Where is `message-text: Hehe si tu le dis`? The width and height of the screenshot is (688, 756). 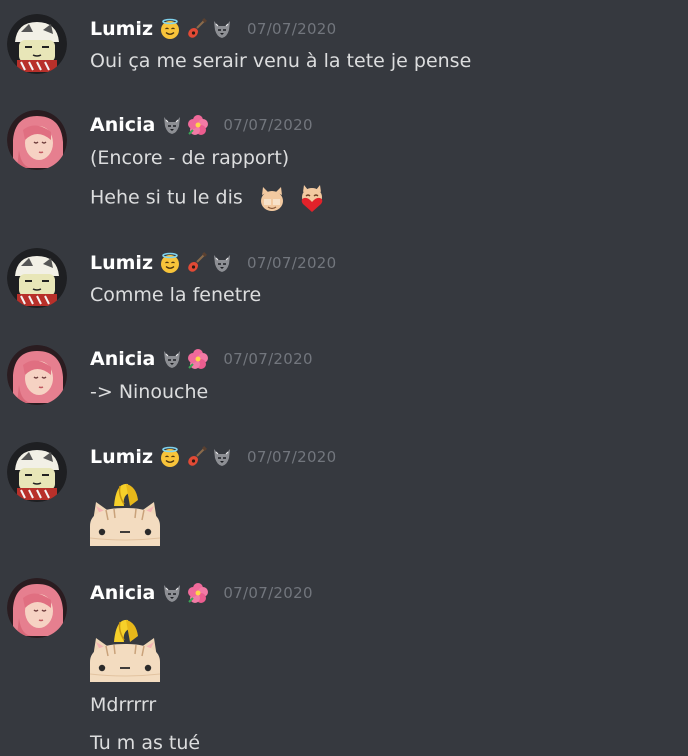
message-text: Hehe si tu le dis is located at coordinates (166, 197).